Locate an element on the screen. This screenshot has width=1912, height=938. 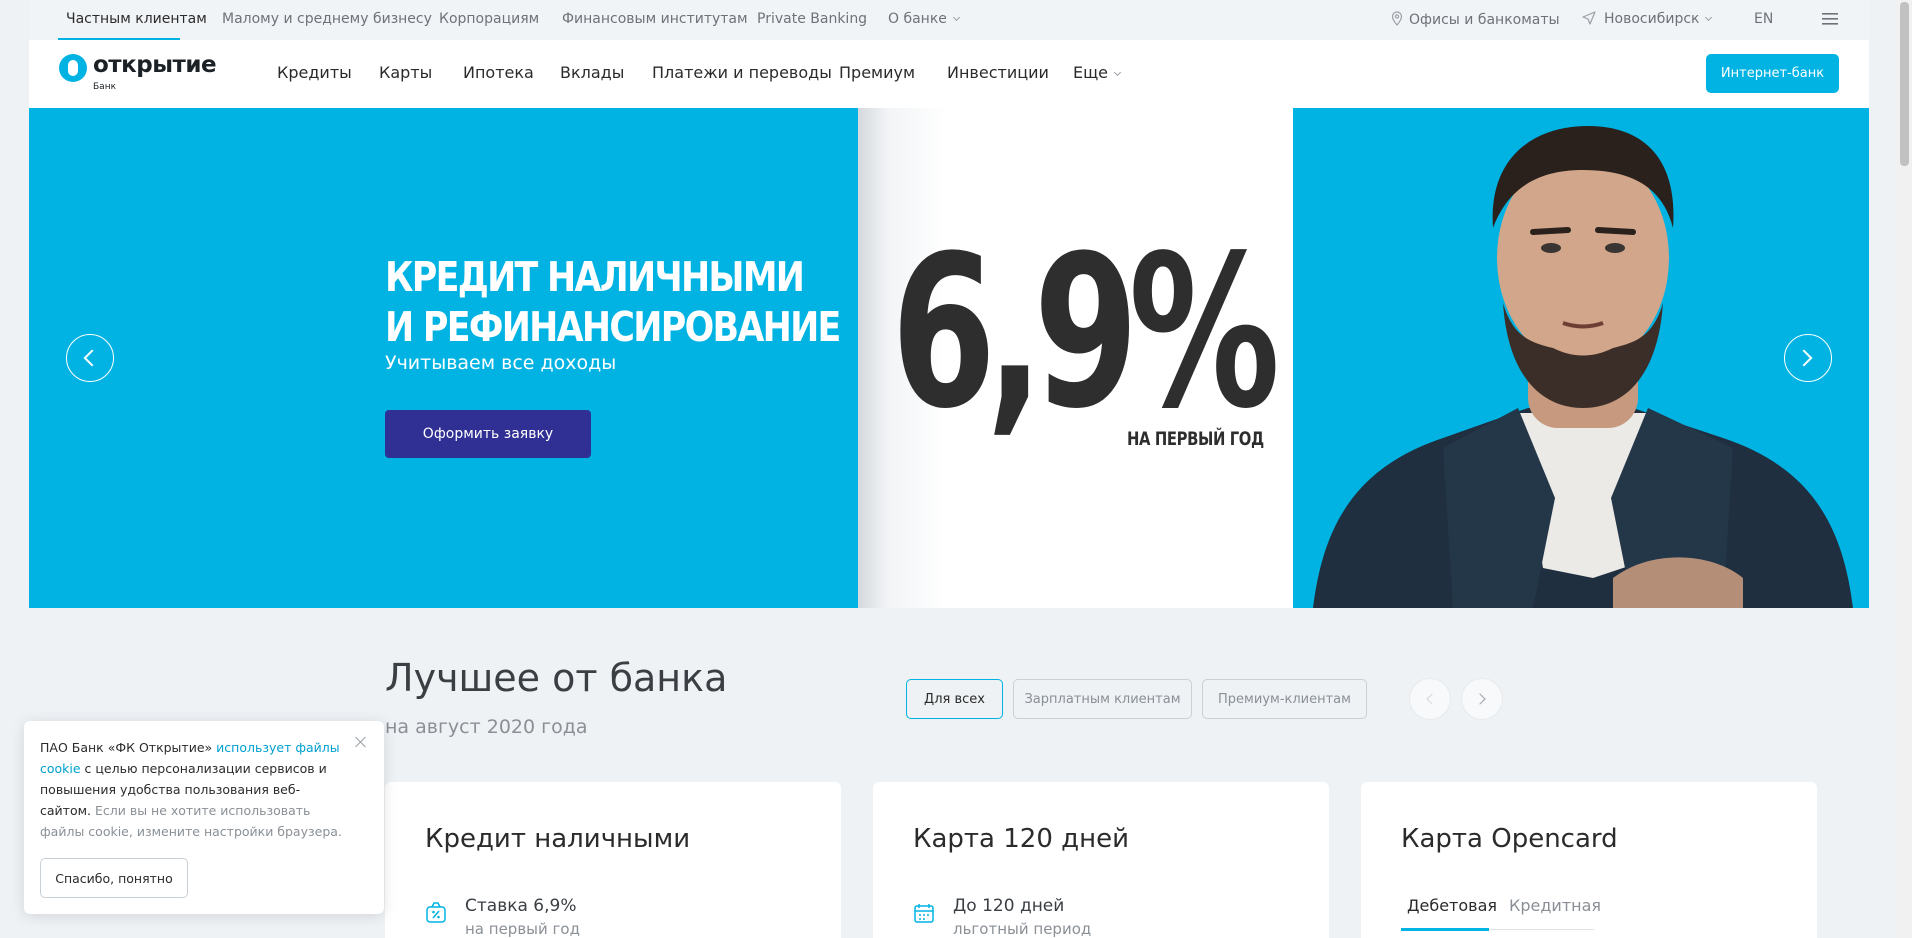
nav-cards: Карты is located at coordinates (405, 72).